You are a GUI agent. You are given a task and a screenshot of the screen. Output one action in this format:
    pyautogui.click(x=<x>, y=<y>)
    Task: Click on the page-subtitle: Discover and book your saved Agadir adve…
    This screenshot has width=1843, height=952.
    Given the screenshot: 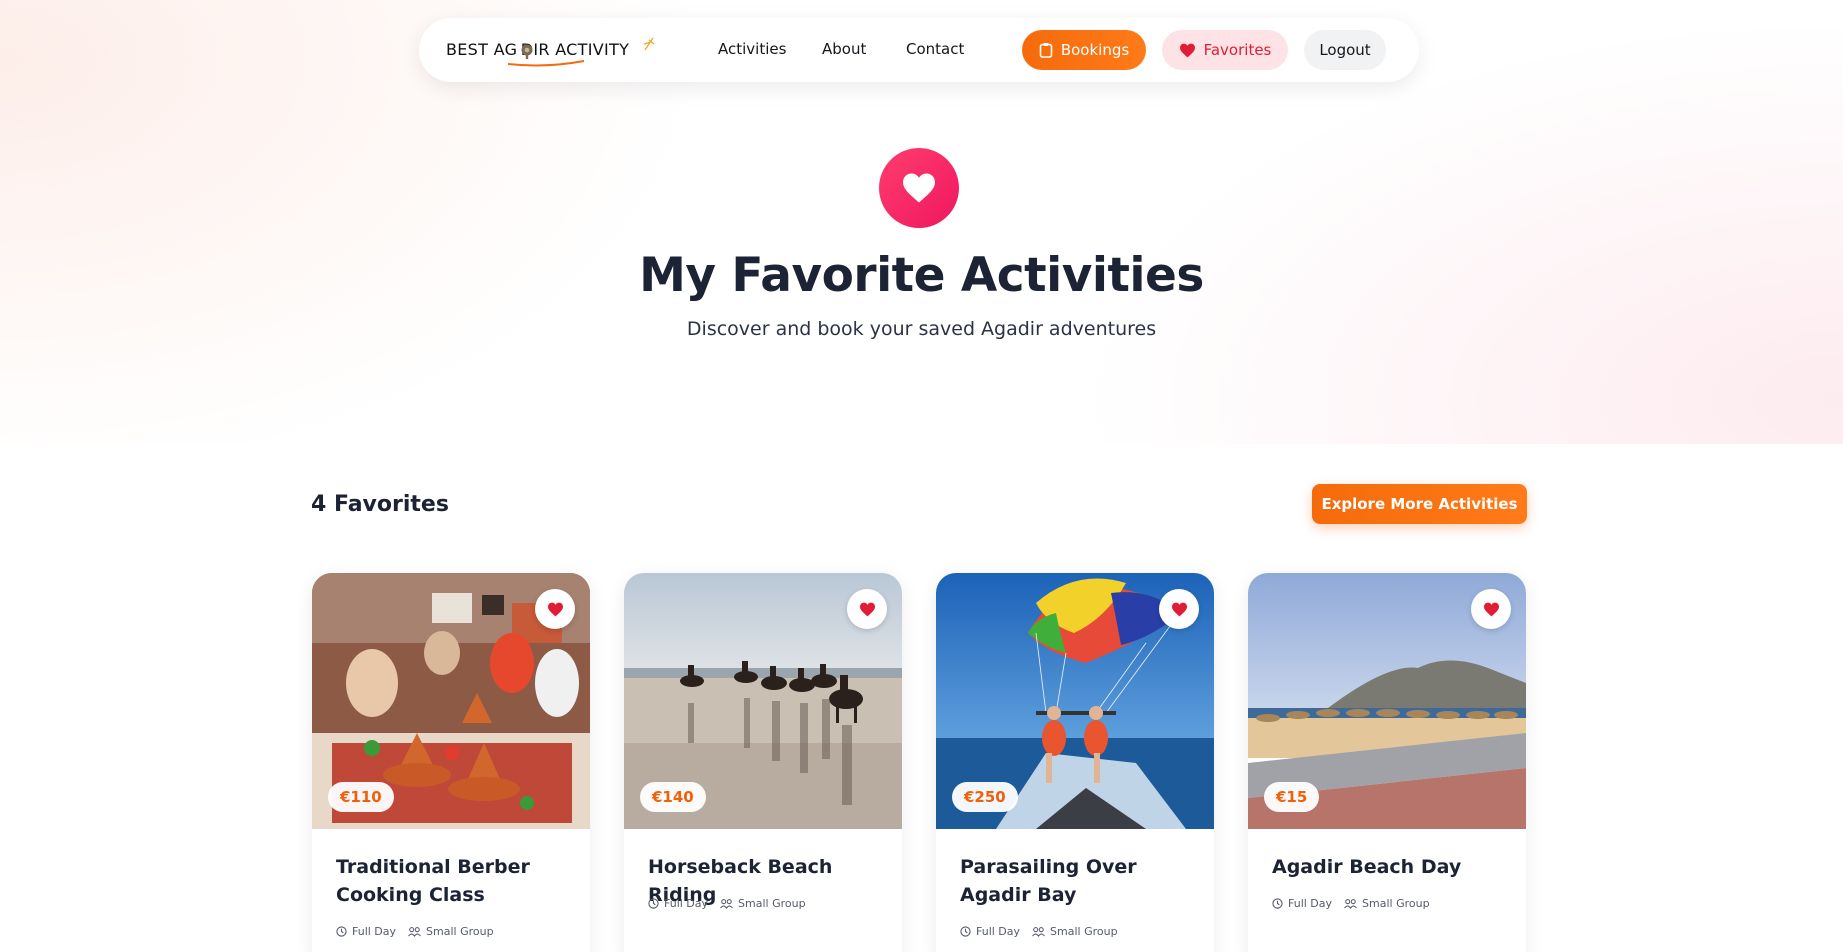 What is the action you would take?
    pyautogui.click(x=921, y=329)
    